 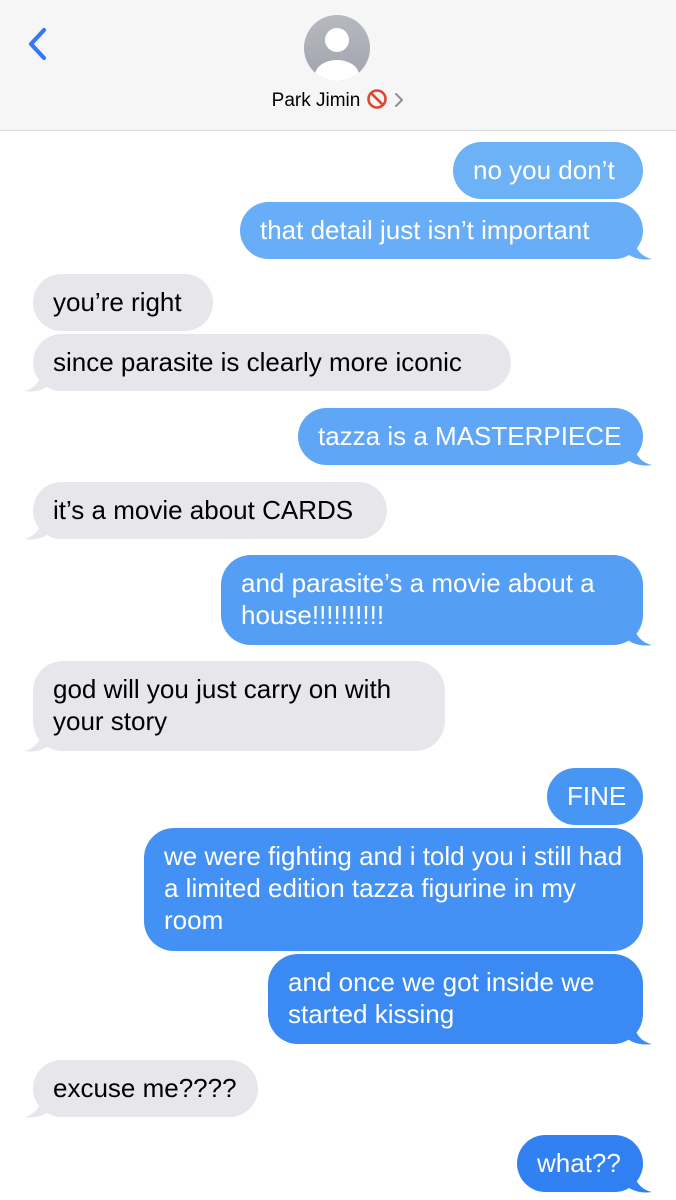 What do you see at coordinates (595, 796) in the screenshot?
I see `message-bubble-sent: FINE` at bounding box center [595, 796].